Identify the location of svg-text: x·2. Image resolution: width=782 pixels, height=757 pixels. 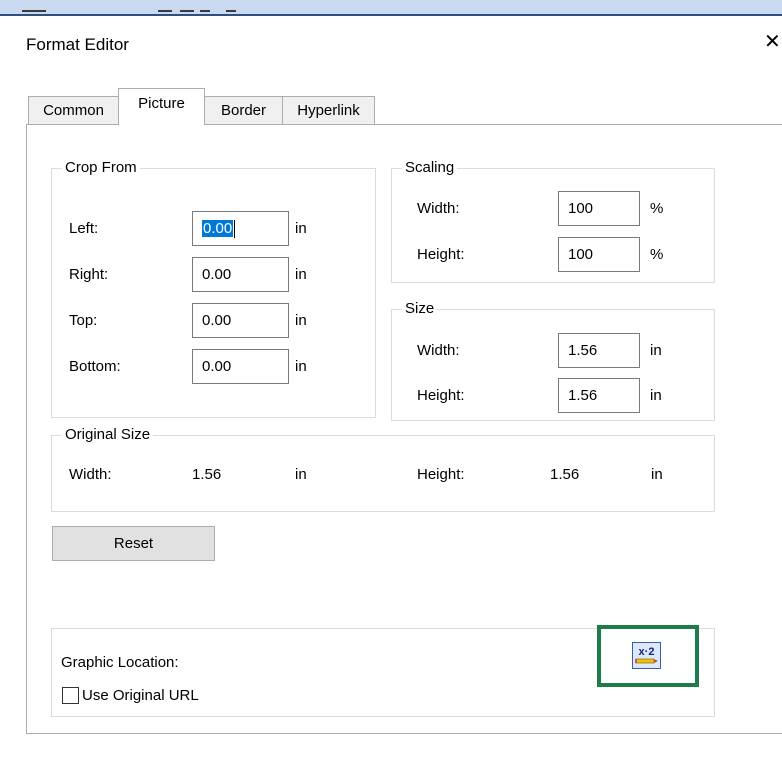
(647, 652).